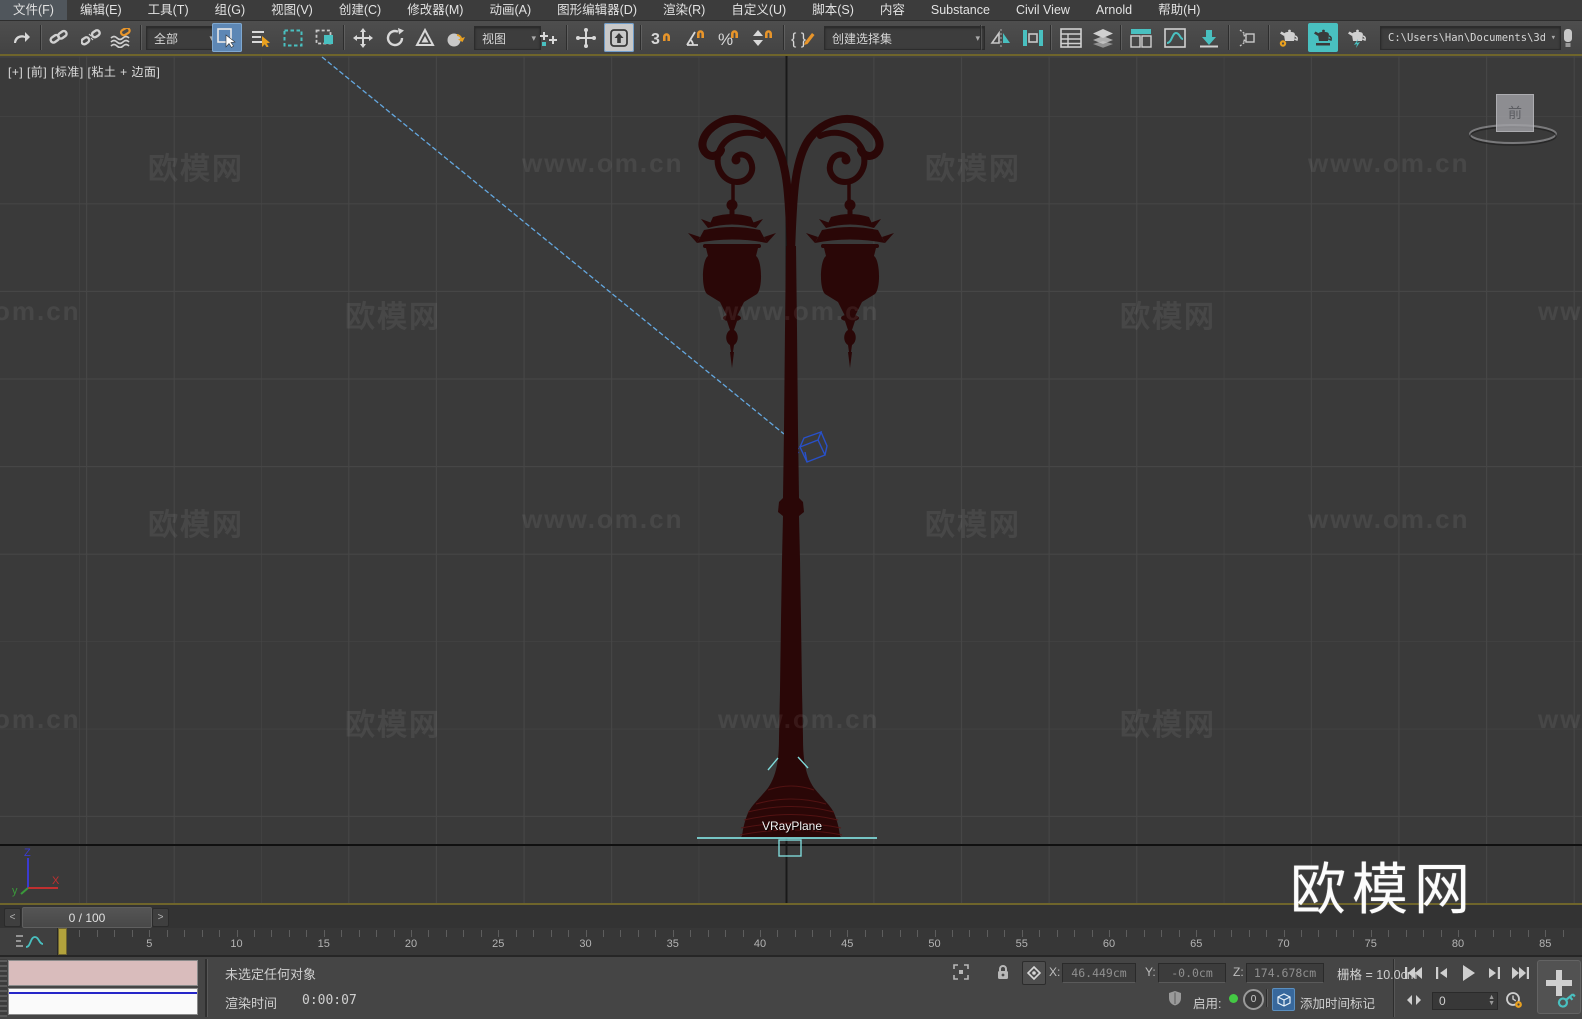 This screenshot has height=1019, width=1582. I want to click on named-selection-set-value: 创建选择集, so click(862, 38).